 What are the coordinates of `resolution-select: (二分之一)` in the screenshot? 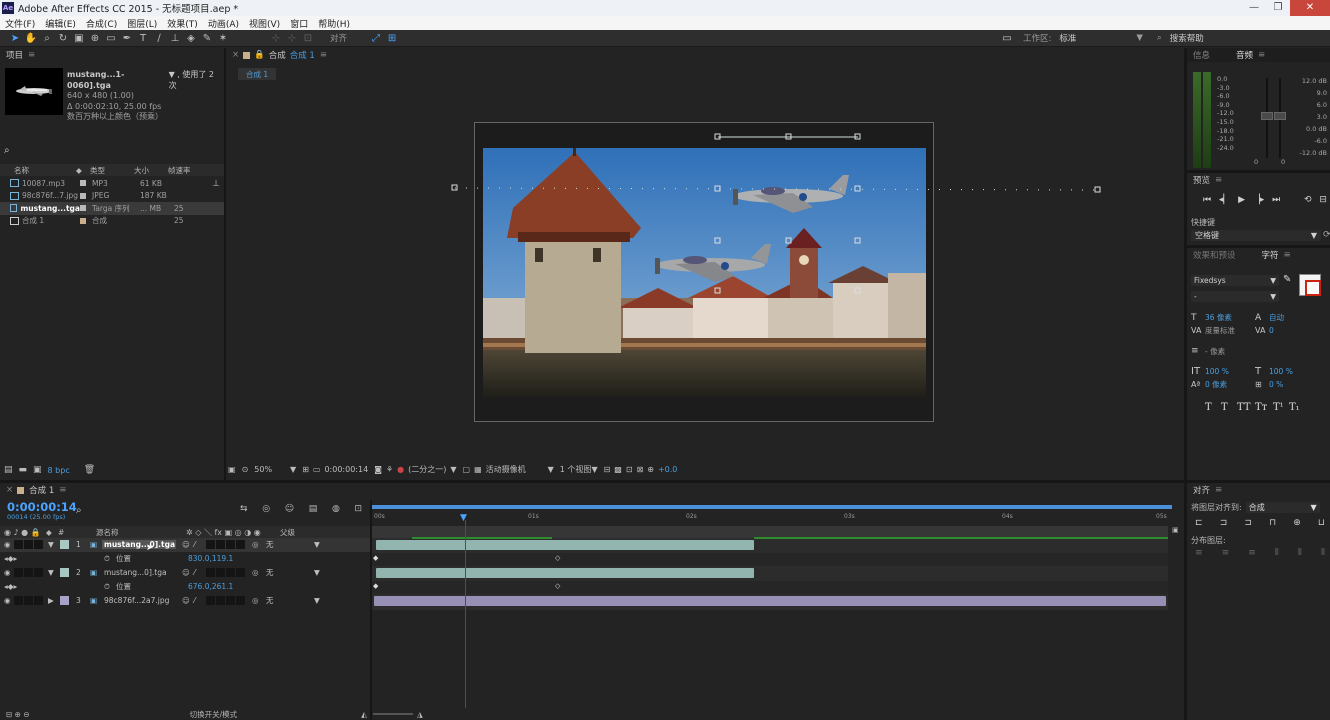 It's located at (427, 469).